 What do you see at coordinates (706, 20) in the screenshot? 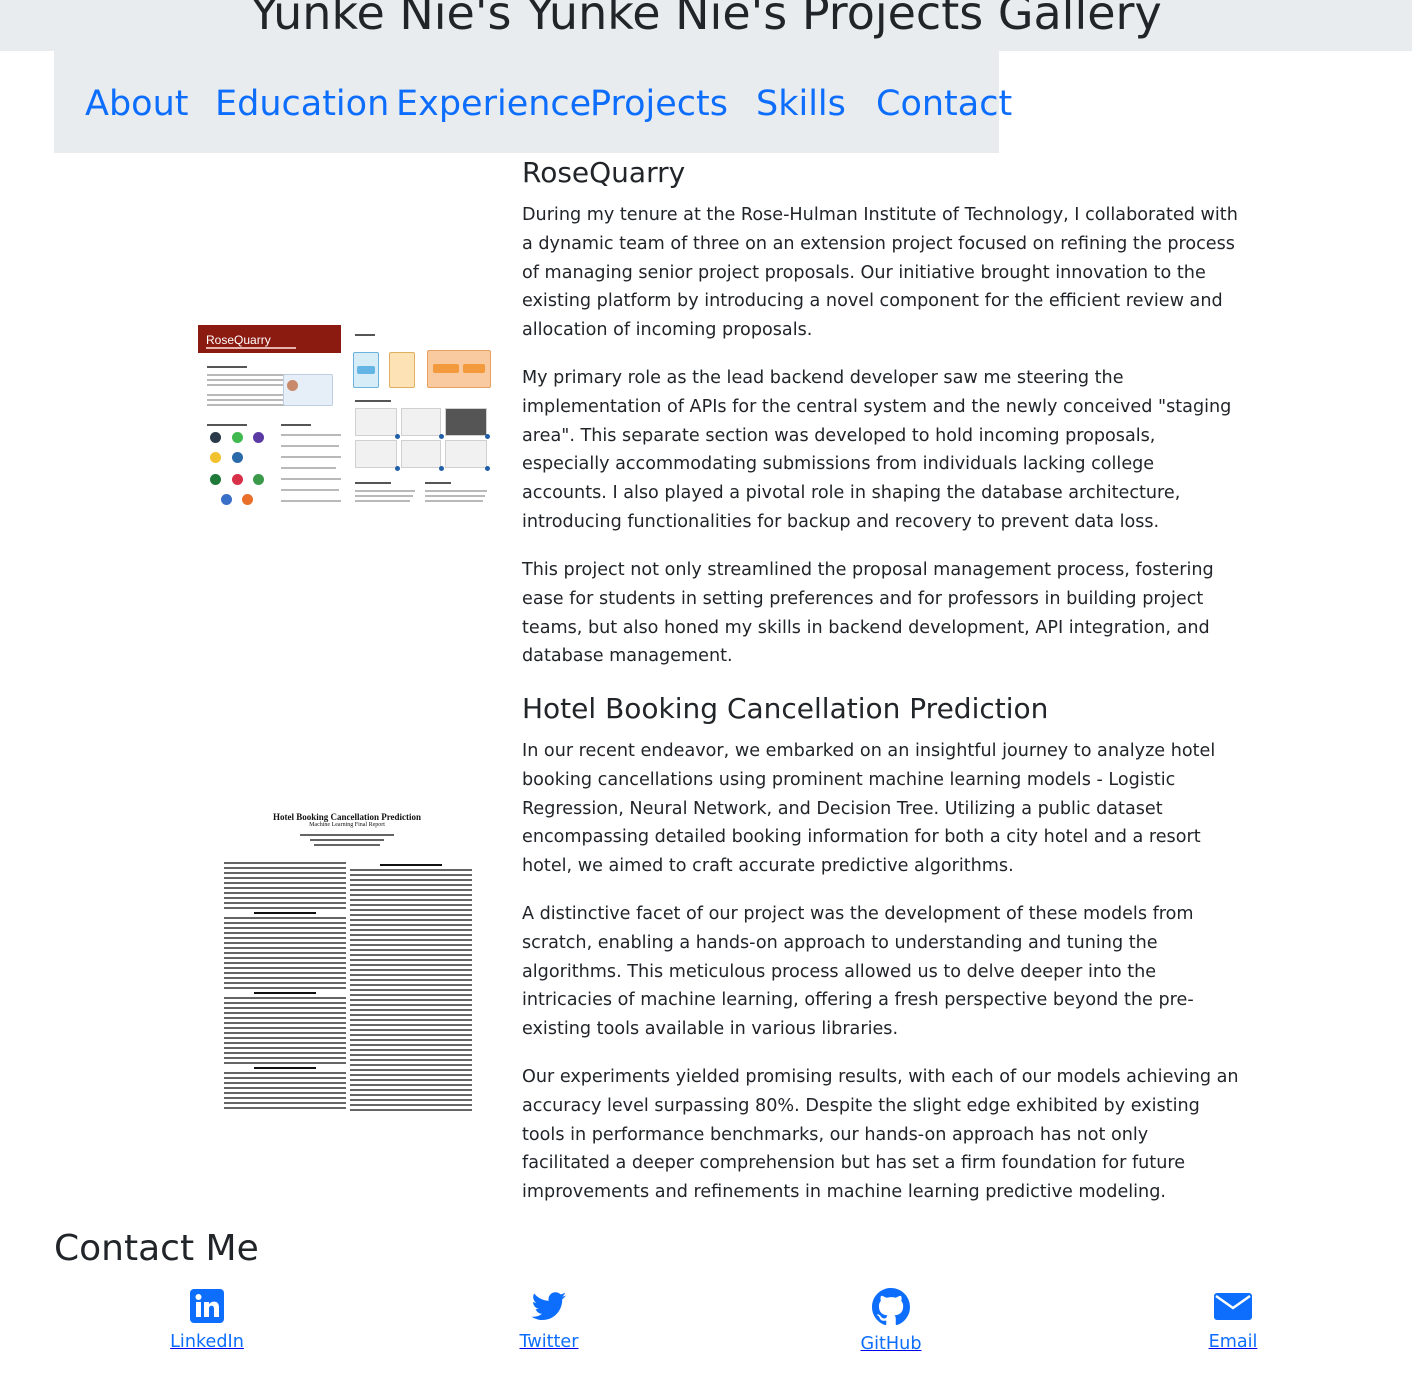
I see `page-title: Yunke Nie's Yunke Nie's Projects Gallery` at bounding box center [706, 20].